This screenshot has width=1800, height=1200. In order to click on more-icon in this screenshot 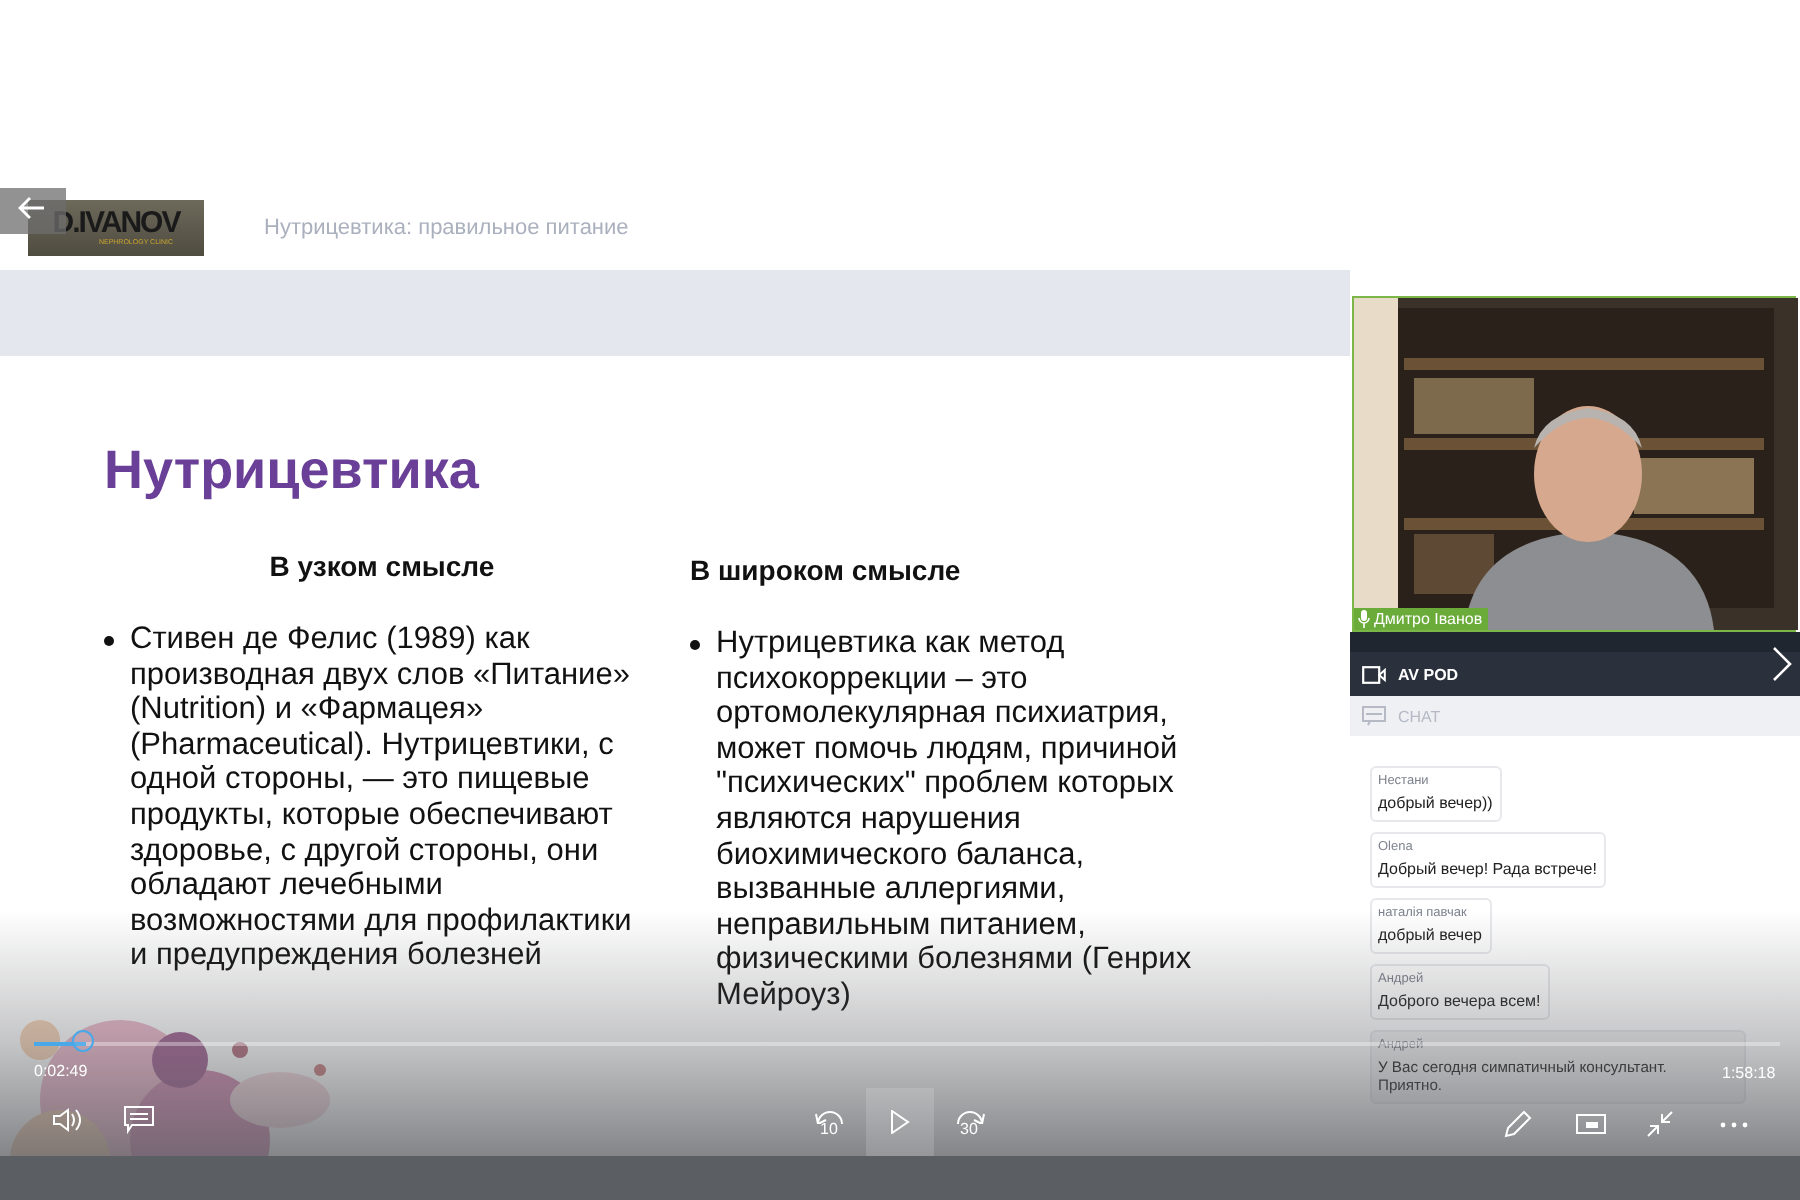, I will do `click(1734, 1125)`.